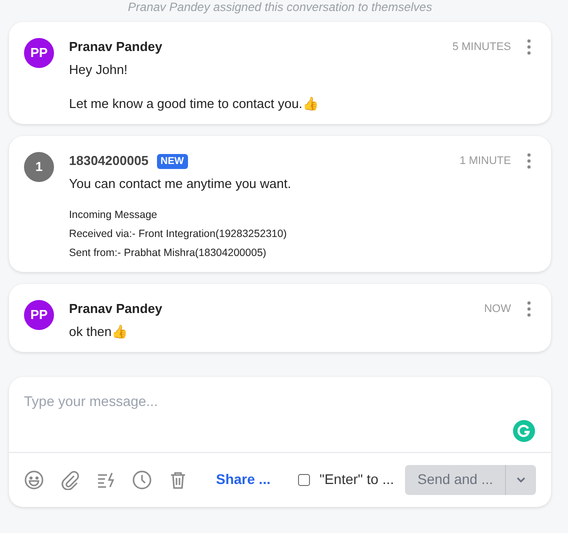 The image size is (568, 533). What do you see at coordinates (109, 161) in the screenshot?
I see `sender-name: 18304200005` at bounding box center [109, 161].